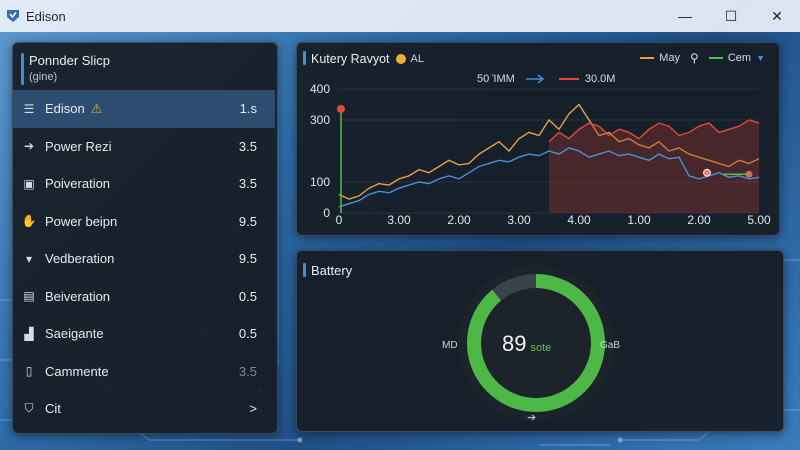 This screenshot has width=800, height=450. Describe the element at coordinates (541, 348) in the screenshot. I see `battery-unit: sote` at that location.